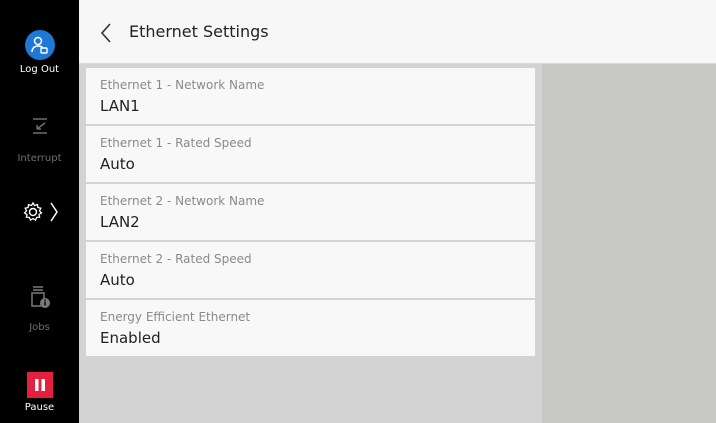 Image resolution: width=716 pixels, height=423 pixels. Describe the element at coordinates (39, 385) in the screenshot. I see `pause-icon` at that location.